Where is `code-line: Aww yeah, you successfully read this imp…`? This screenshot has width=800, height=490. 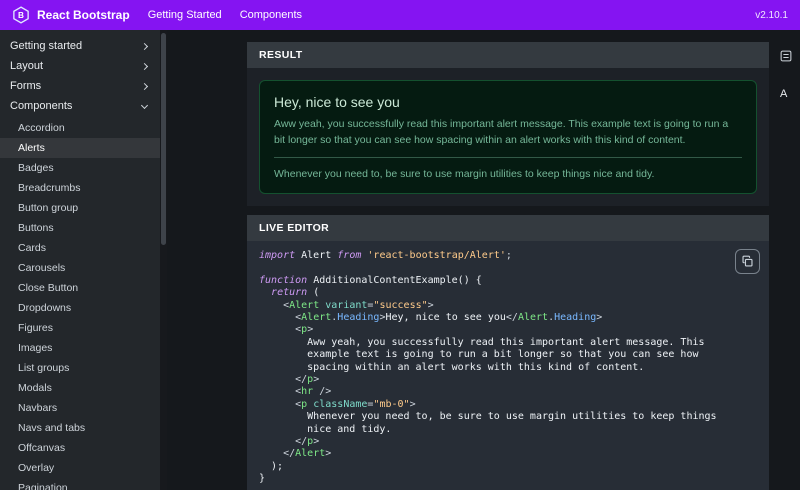
code-line: Aww yeah, you successfully read this imp… is located at coordinates (482, 342).